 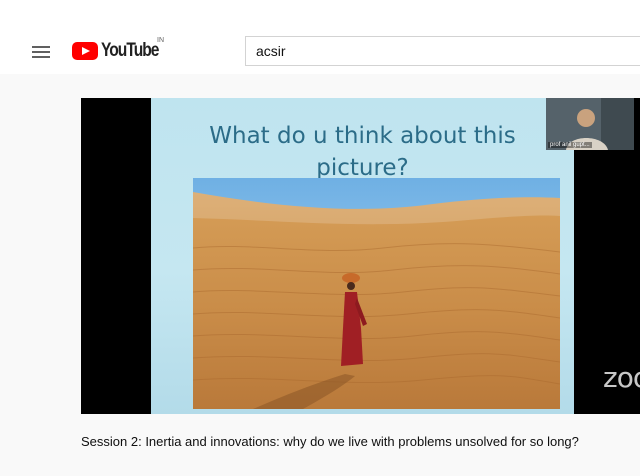 I want to click on menu-icon, so click(x=41, y=52).